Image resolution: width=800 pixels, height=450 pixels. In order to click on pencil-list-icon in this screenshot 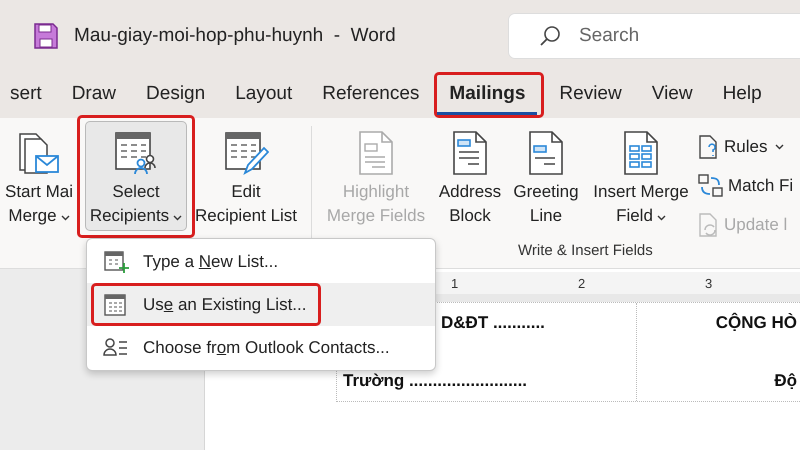, I will do `click(246, 153)`.